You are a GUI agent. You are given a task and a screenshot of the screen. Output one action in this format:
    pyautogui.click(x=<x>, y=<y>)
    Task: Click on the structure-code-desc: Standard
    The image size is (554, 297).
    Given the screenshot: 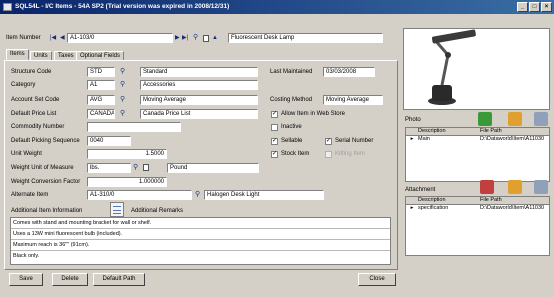 What is the action you would take?
    pyautogui.click(x=199, y=72)
    